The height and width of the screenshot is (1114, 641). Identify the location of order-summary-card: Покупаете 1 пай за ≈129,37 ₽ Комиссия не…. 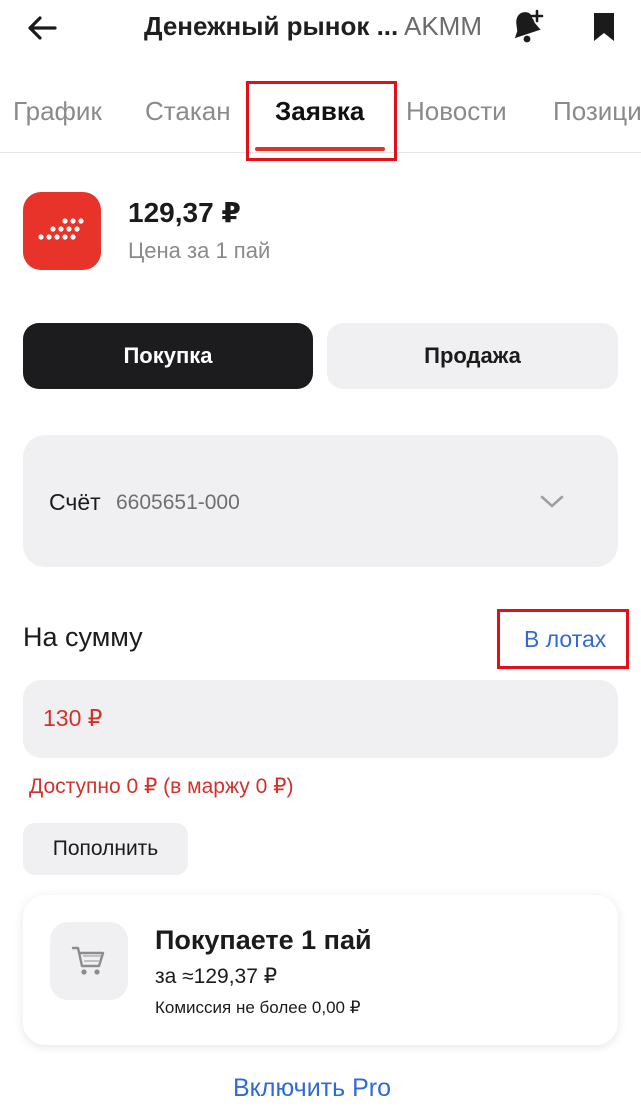
(320, 970).